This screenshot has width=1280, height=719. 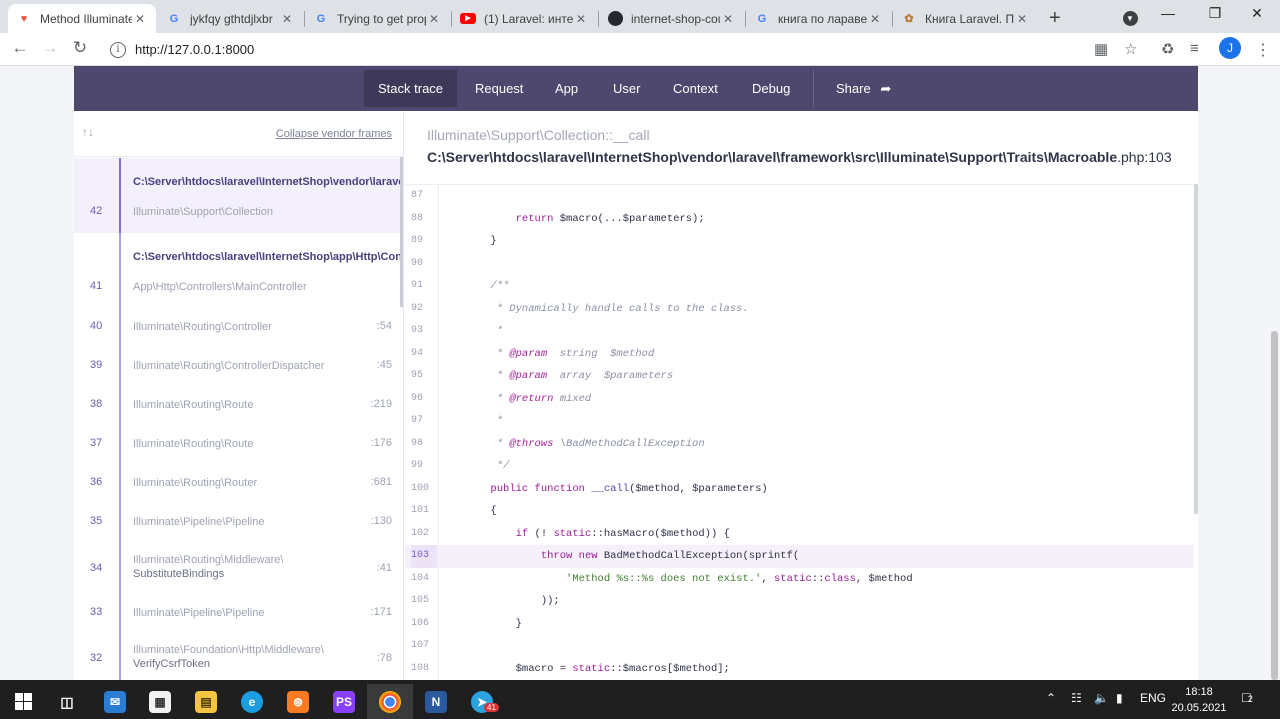 I want to click on tab-debug: Debug, so click(x=771, y=88).